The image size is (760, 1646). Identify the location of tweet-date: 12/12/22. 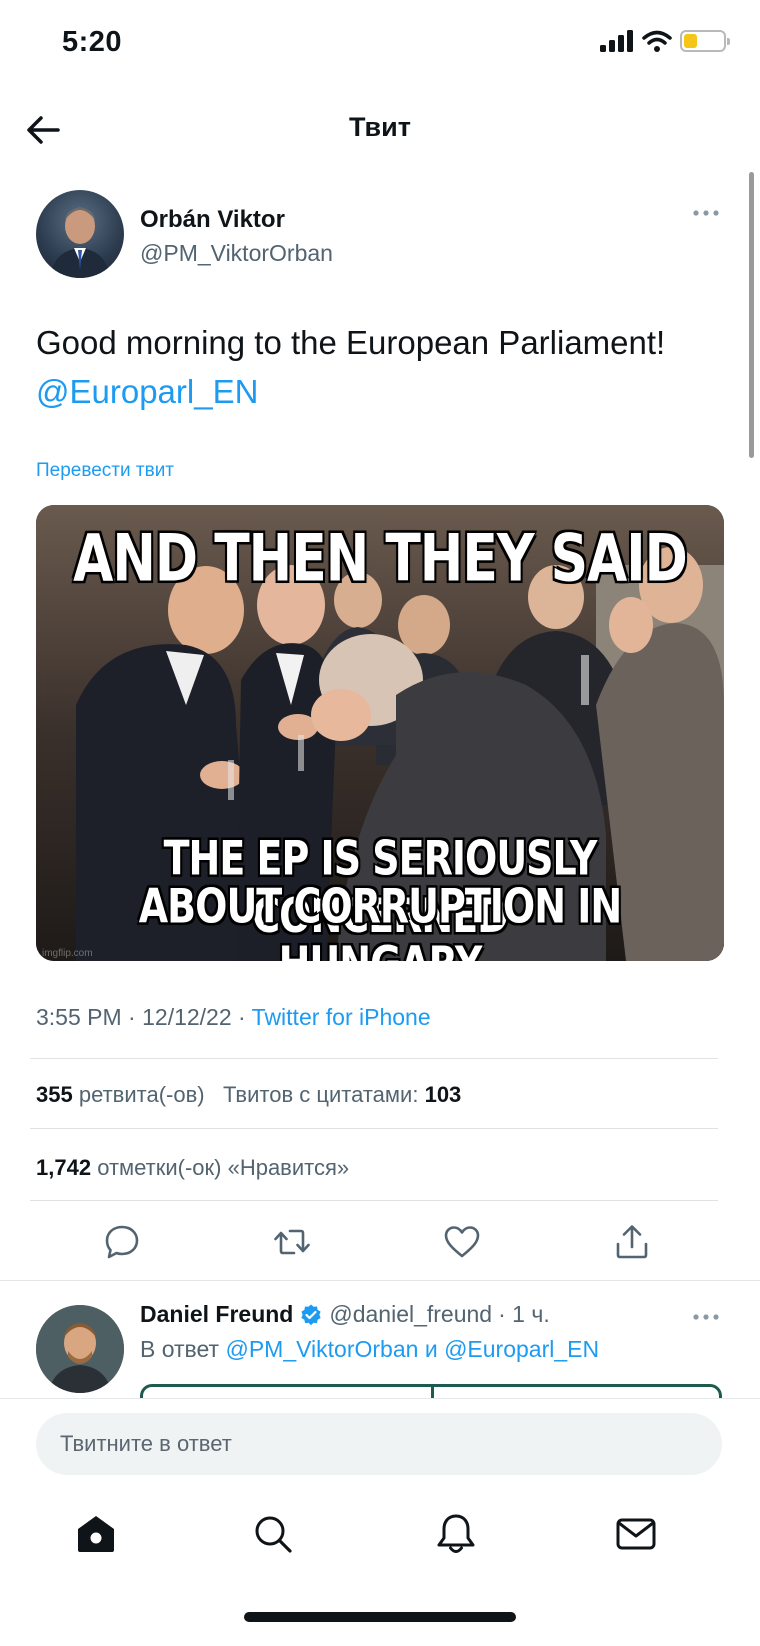
(187, 1017).